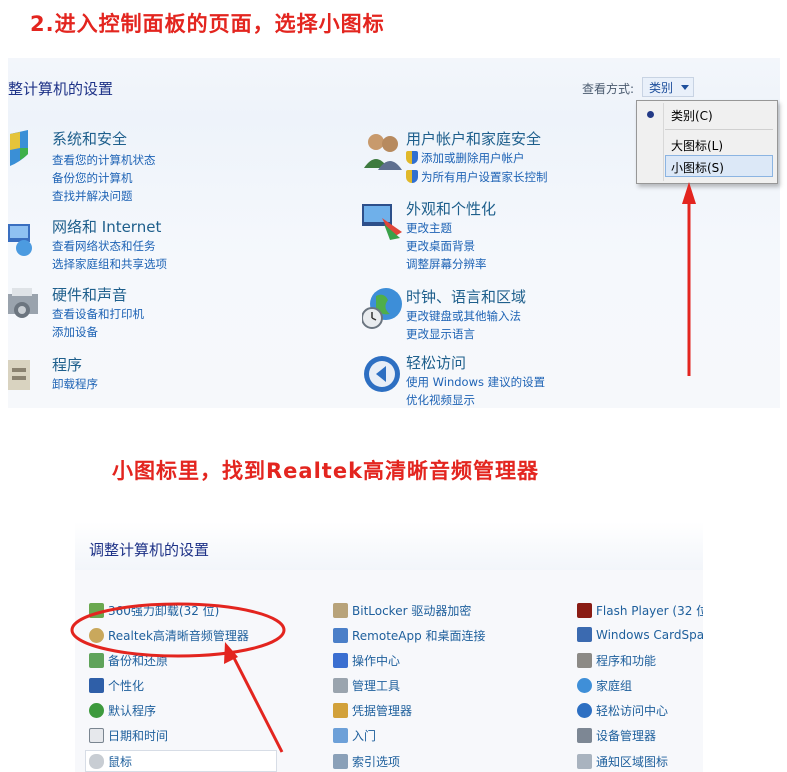  Describe the element at coordinates (257, 703) in the screenshot. I see `annotation-arrow-shaft` at that location.